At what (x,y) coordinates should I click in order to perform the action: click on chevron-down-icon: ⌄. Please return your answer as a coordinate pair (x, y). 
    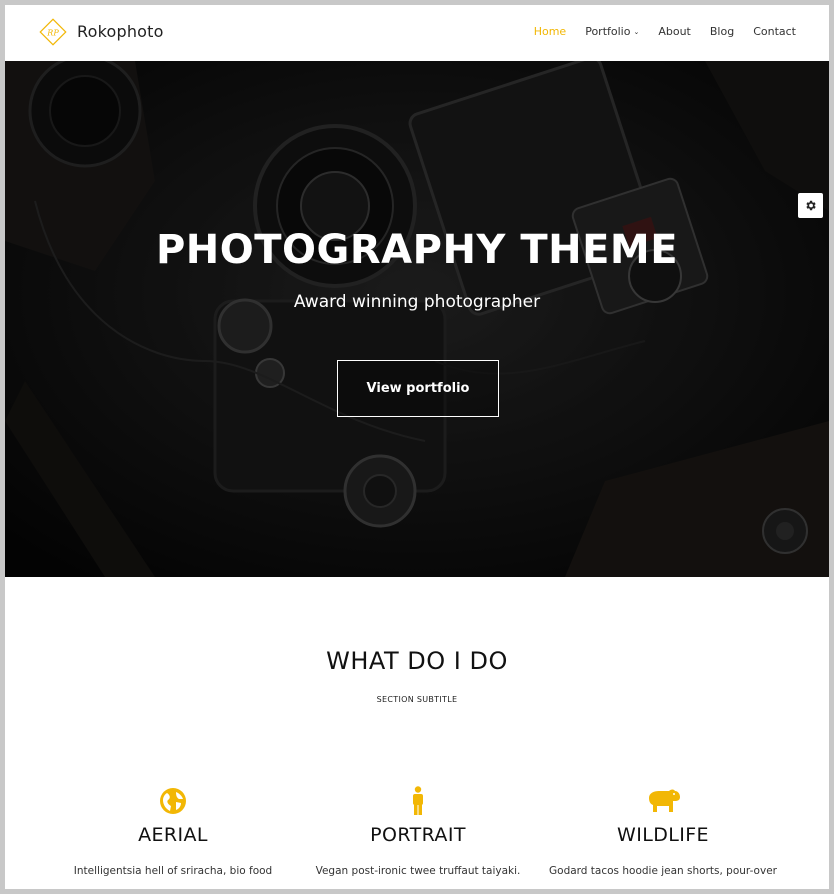
    Looking at the image, I should click on (636, 31).